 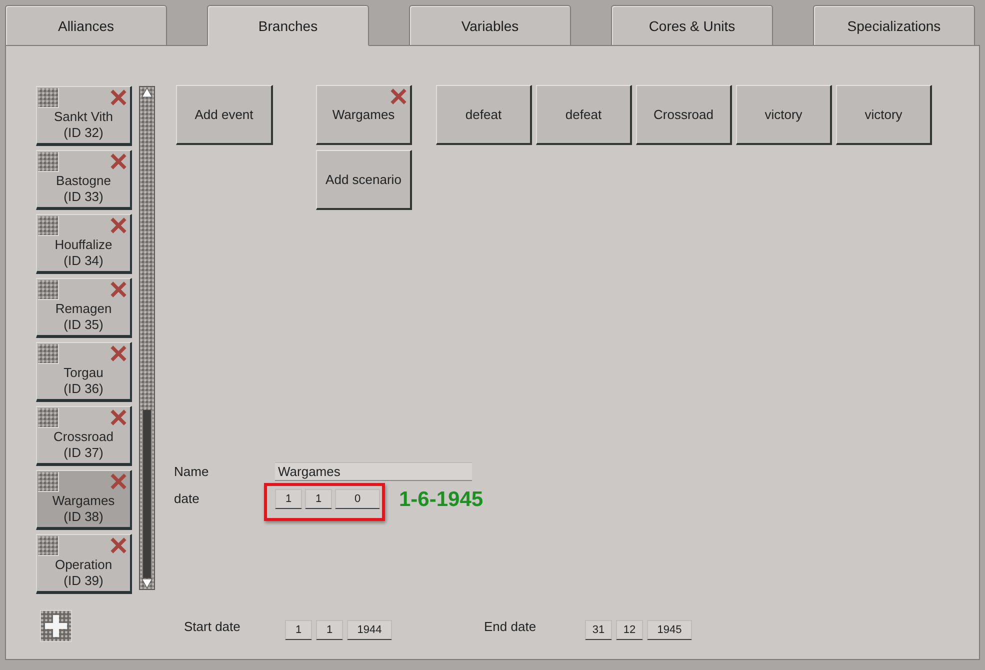 I want to click on tab: Branches, so click(x=288, y=25).